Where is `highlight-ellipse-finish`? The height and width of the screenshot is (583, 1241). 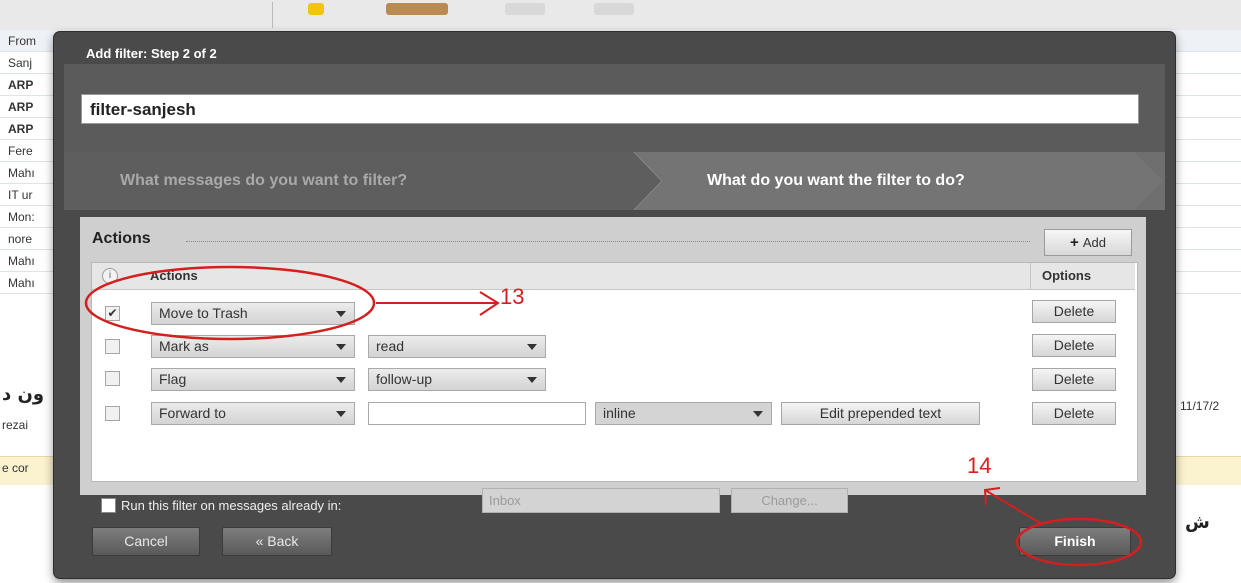
highlight-ellipse-finish is located at coordinates (1079, 542).